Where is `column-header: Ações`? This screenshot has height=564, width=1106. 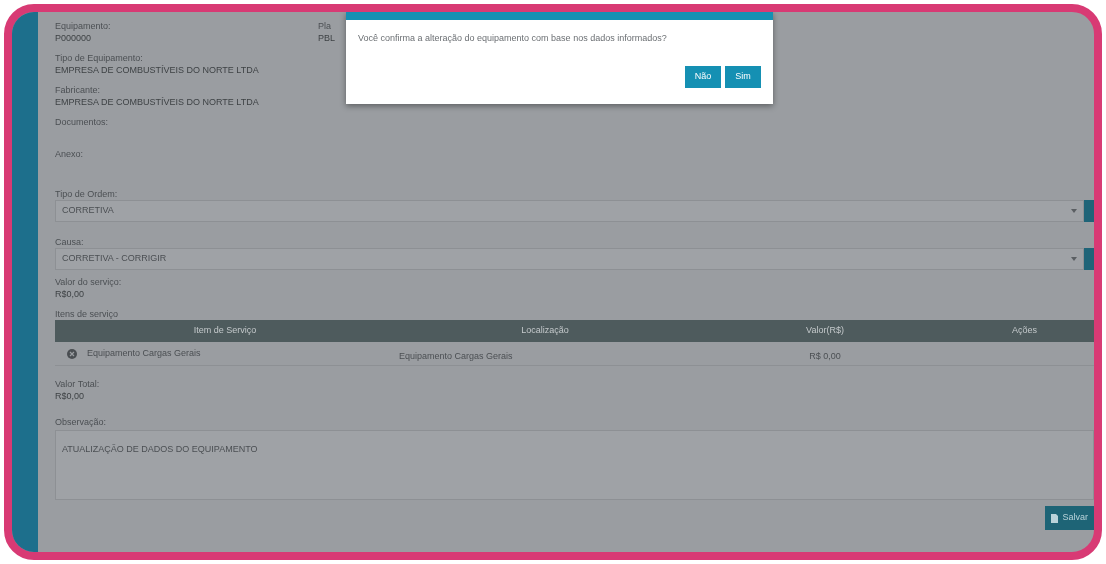 column-header: Ações is located at coordinates (1024, 331).